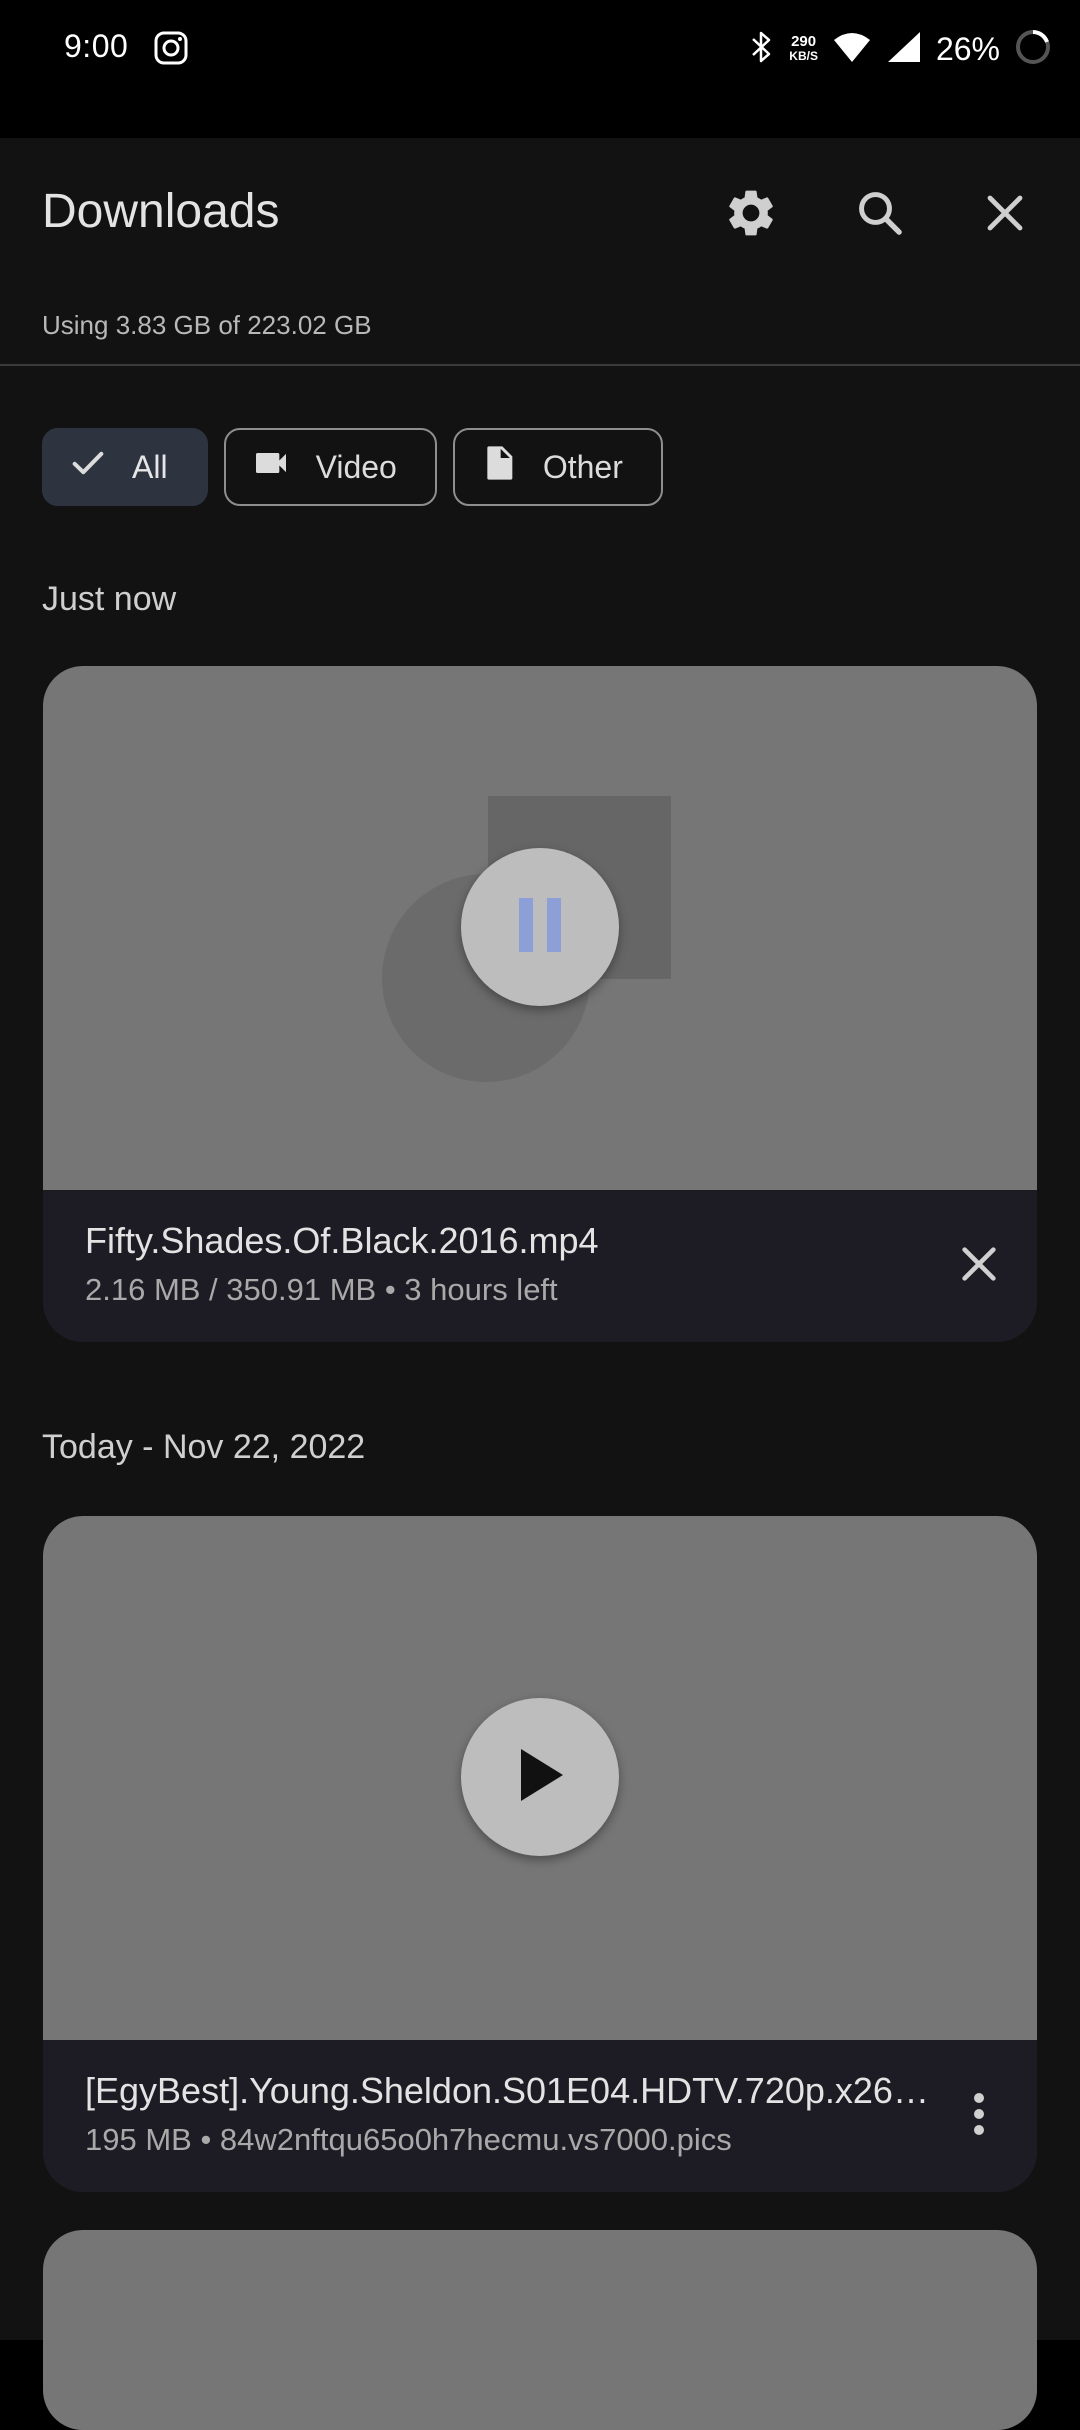 The image size is (1080, 2430). I want to click on bluetooth-icon, so click(762, 49).